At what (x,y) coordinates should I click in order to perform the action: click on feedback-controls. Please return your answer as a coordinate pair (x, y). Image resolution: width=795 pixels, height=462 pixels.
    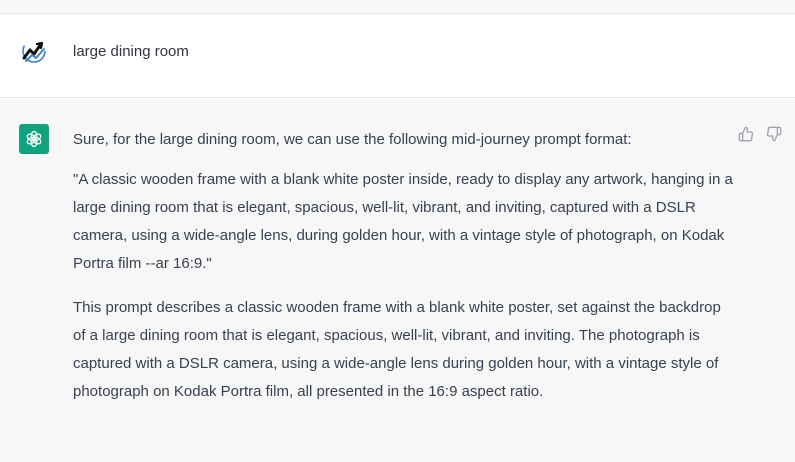
    Looking at the image, I should click on (760, 134).